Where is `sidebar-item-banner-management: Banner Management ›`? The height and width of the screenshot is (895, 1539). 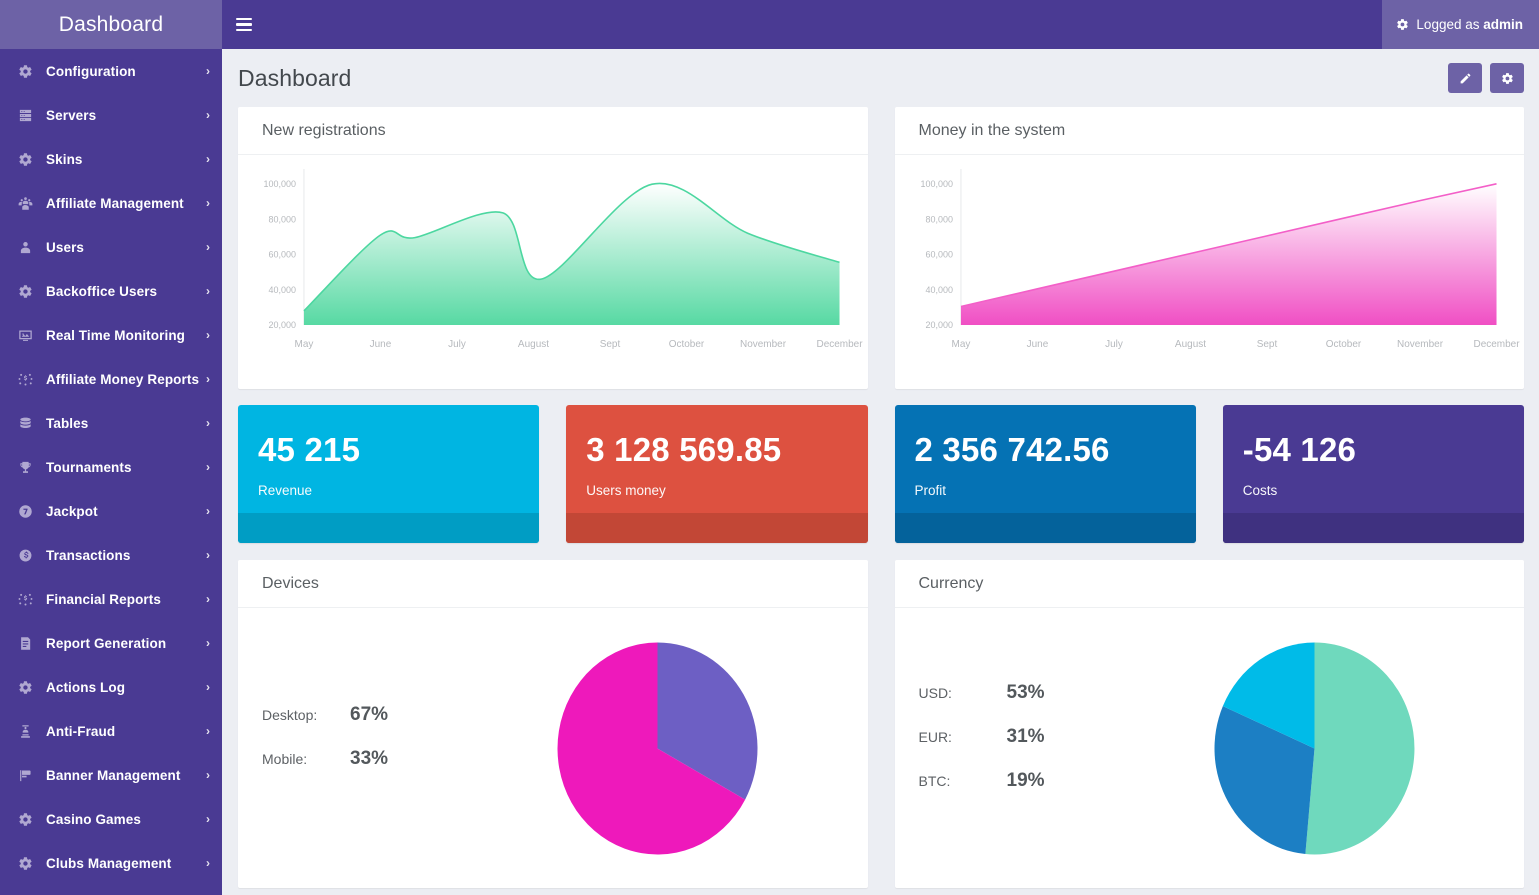
sidebar-item-banner-management: Banner Management › is located at coordinates (111, 775).